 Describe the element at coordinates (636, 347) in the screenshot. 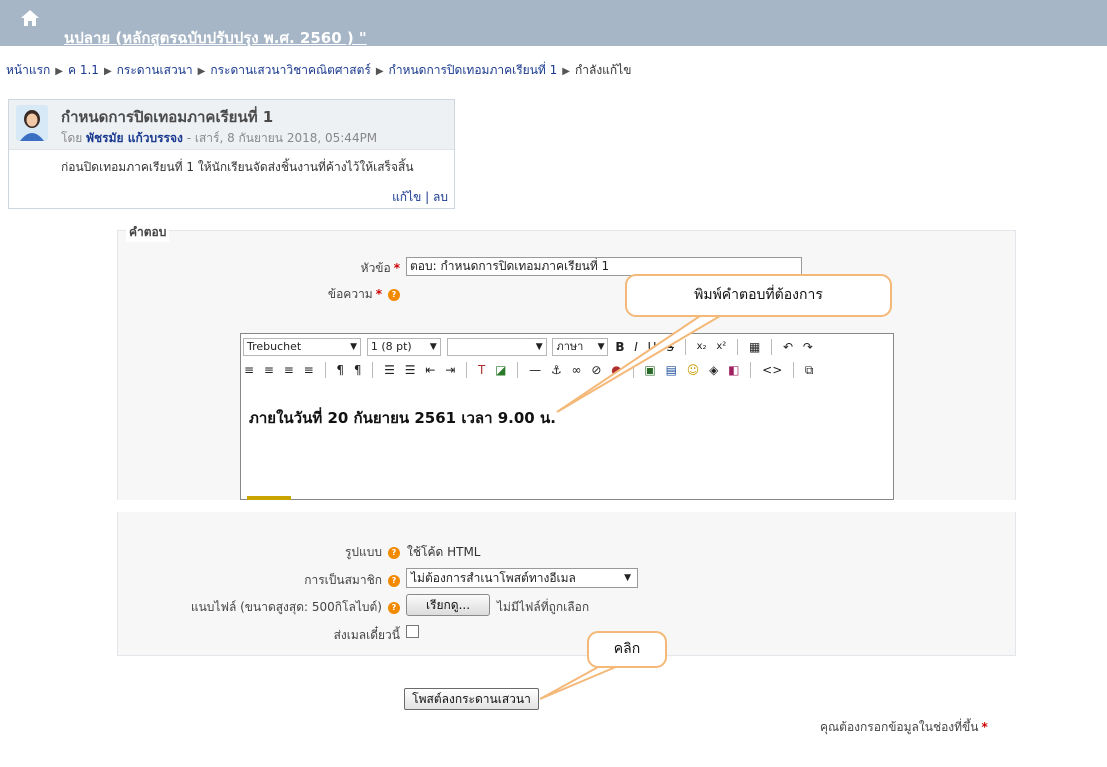

I see `italic-icon: I` at that location.